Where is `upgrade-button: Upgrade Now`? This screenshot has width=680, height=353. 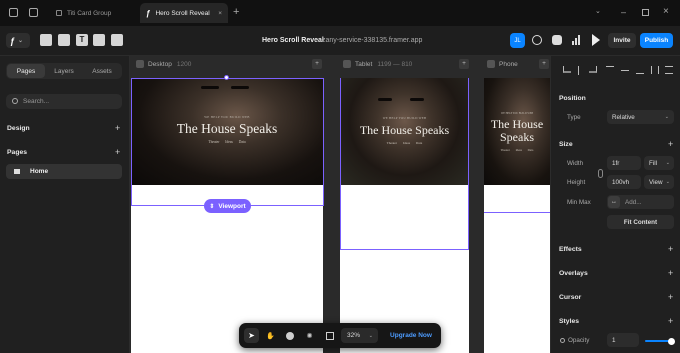 upgrade-button: Upgrade Now is located at coordinates (411, 335).